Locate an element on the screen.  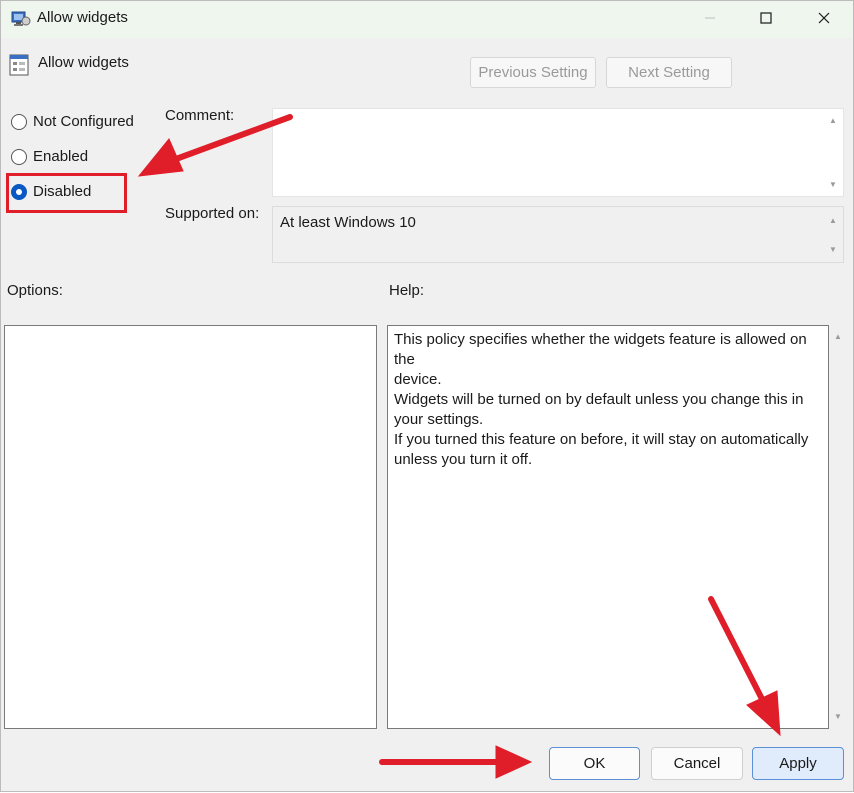
comment-textarea: ▲ ▼ is located at coordinates (558, 152).